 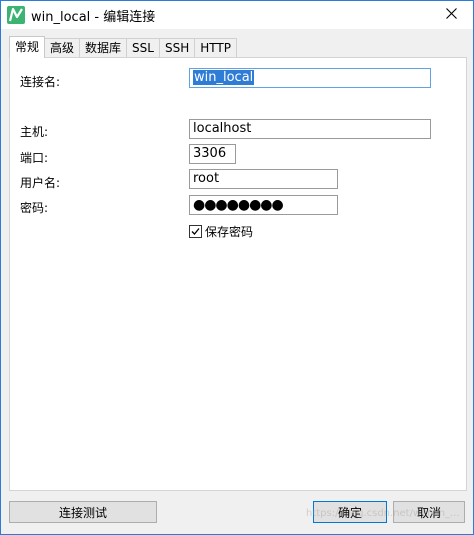 What do you see at coordinates (34, 158) in the screenshot?
I see `port-label: 端口:` at bounding box center [34, 158].